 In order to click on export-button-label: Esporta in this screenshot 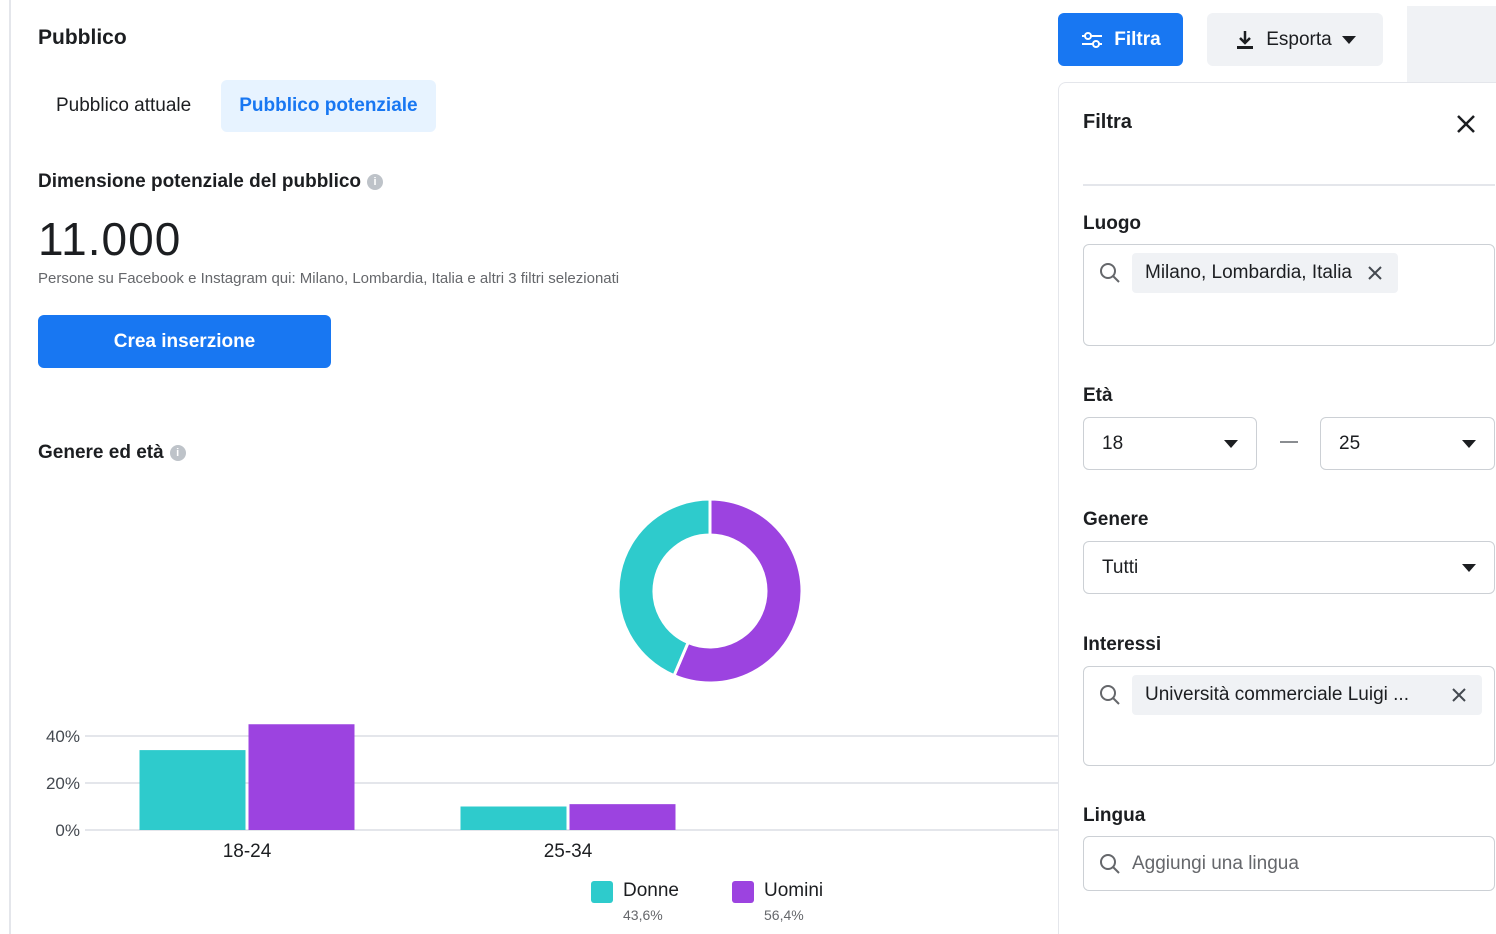, I will do `click(1299, 39)`.